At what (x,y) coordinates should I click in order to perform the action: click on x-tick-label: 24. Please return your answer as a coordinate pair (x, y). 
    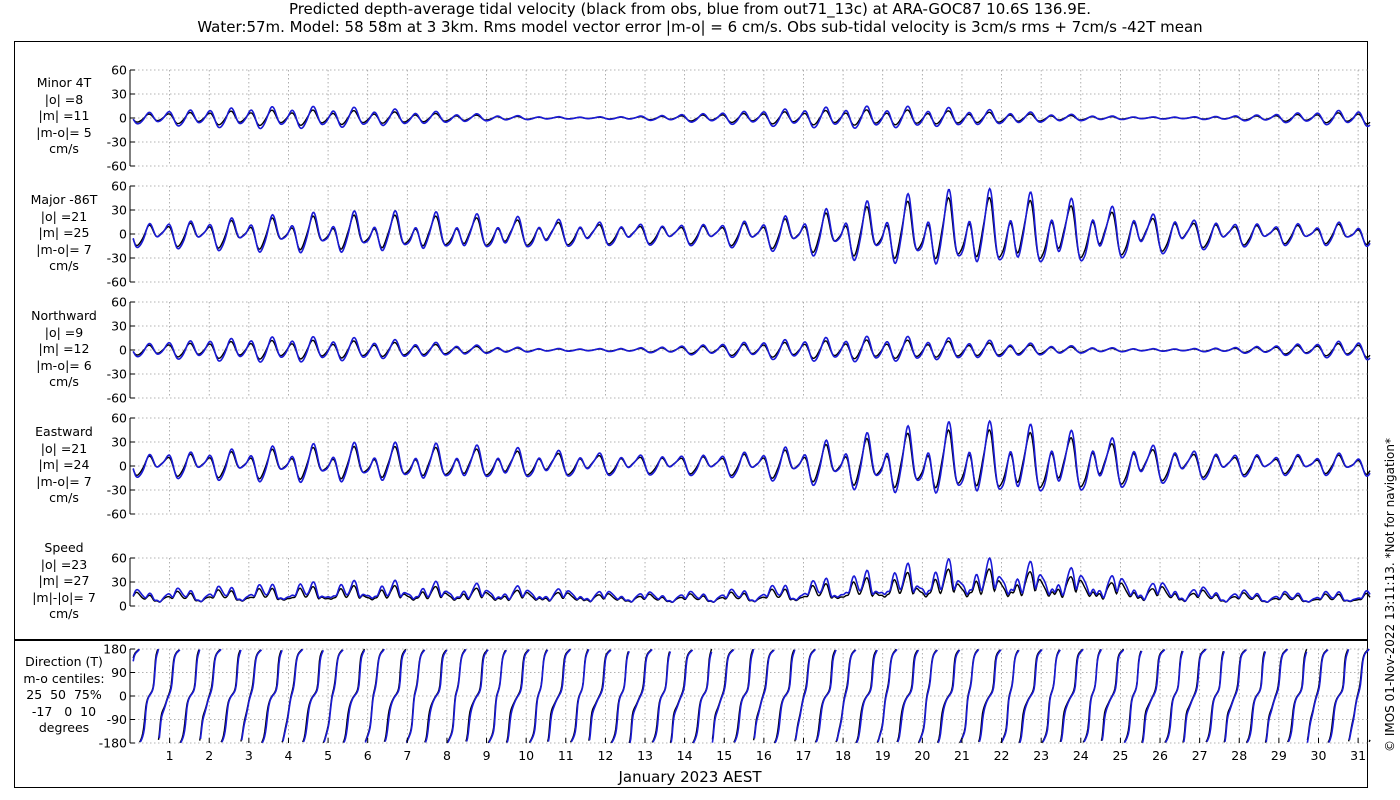
    Looking at the image, I should click on (1081, 755).